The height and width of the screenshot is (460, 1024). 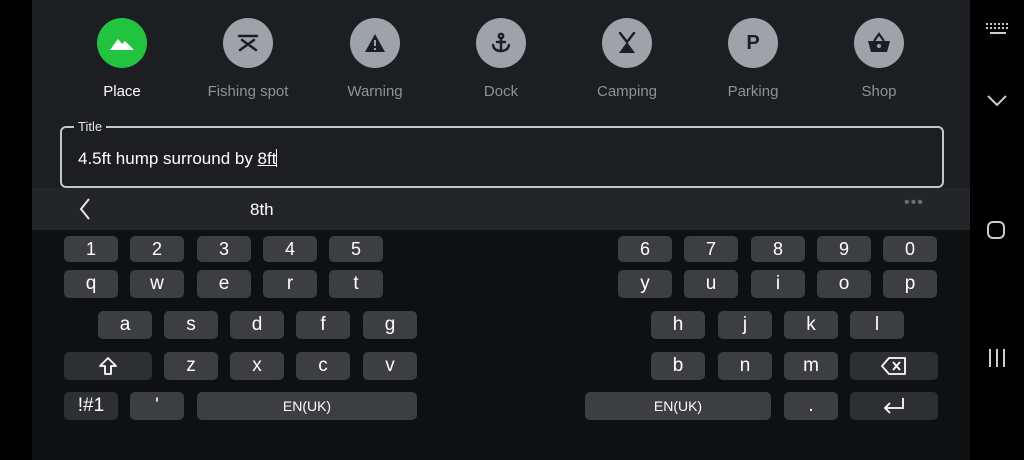 I want to click on keyboard-switch-icon, so click(x=998, y=29).